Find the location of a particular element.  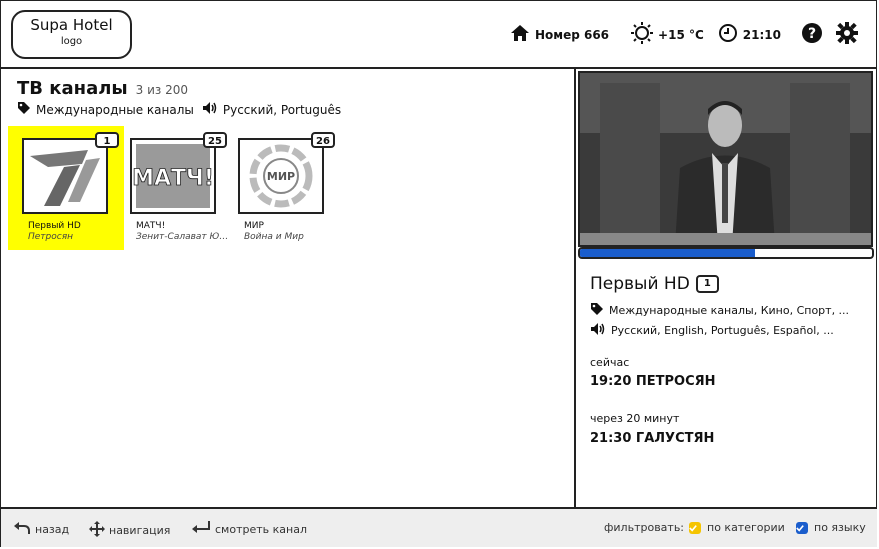

svg-text: МАТЧ! is located at coordinates (173, 178).